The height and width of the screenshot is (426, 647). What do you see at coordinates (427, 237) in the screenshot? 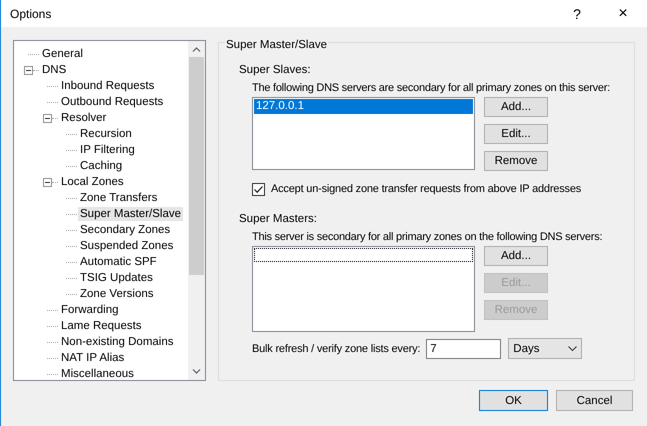
I see `section-description: This server is secondary for all primary zones on the following DNS servers:` at bounding box center [427, 237].